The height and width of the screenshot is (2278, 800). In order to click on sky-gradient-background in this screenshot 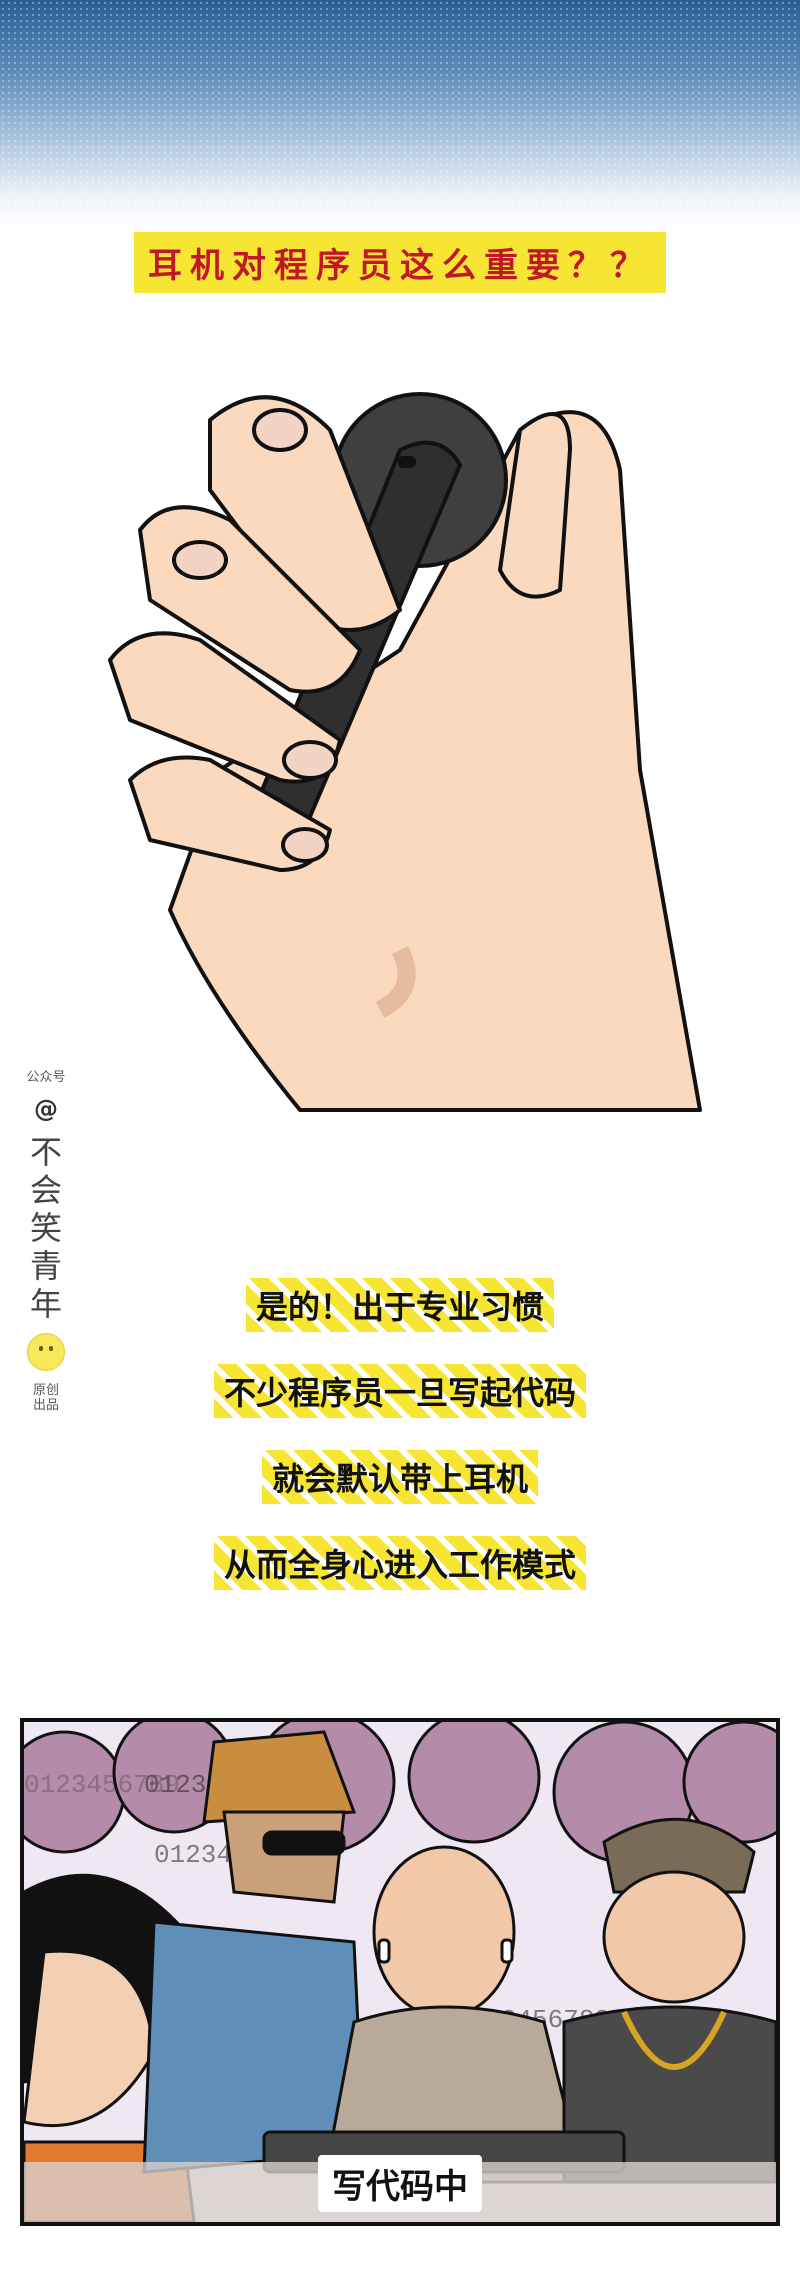, I will do `click(400, 115)`.